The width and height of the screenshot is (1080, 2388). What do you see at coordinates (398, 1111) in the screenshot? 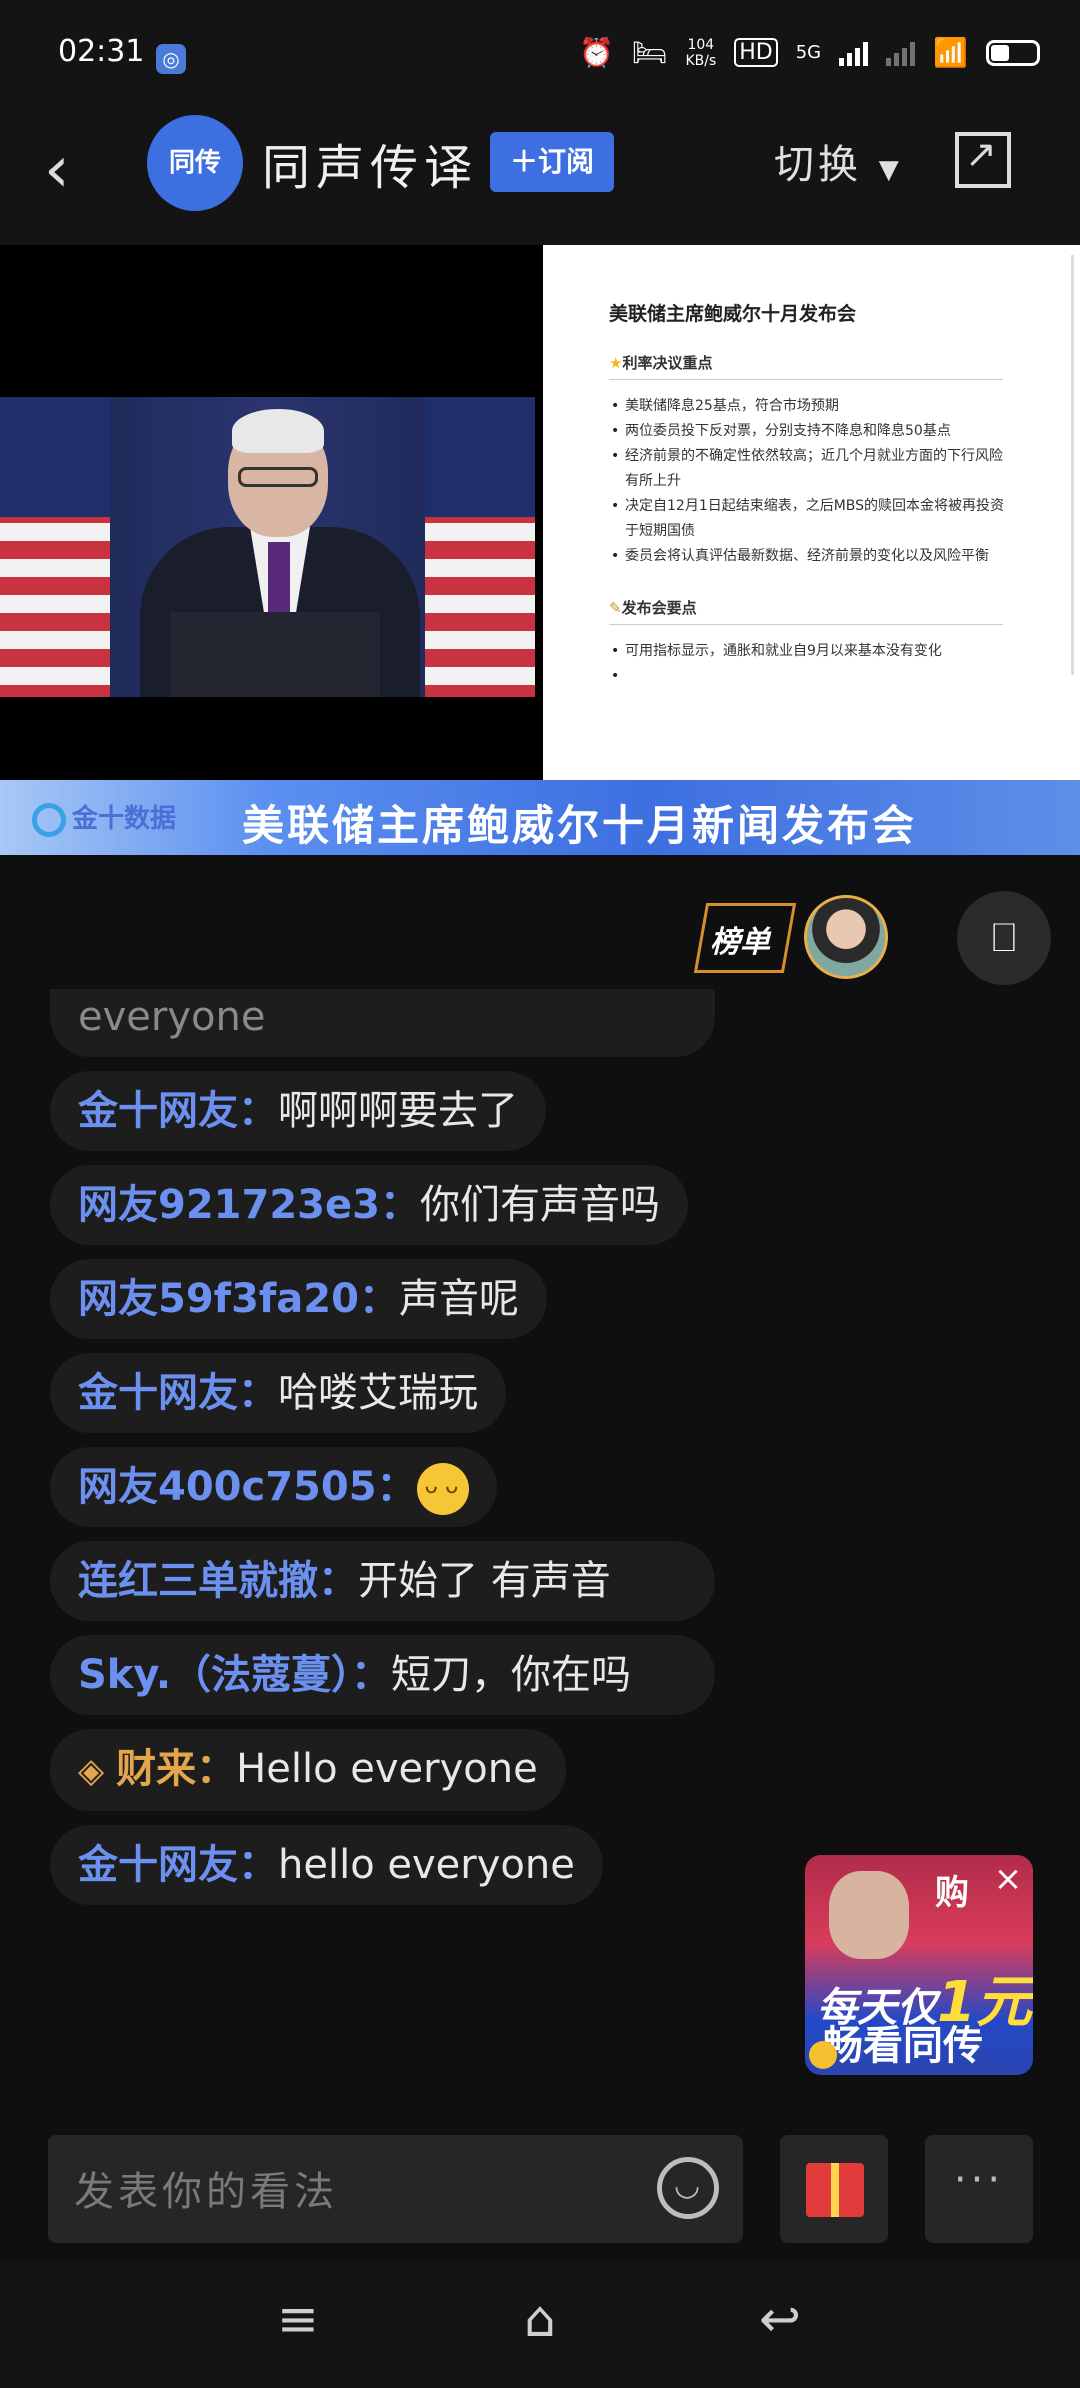
I see `chat-text: 啊啊啊要去了` at bounding box center [398, 1111].